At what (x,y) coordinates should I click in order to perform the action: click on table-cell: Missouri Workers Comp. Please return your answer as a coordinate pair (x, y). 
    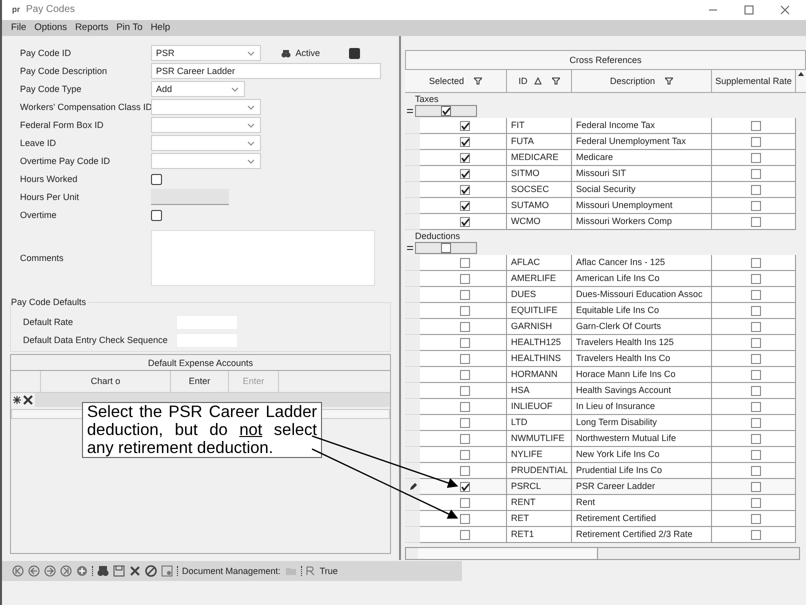
    Looking at the image, I should click on (642, 222).